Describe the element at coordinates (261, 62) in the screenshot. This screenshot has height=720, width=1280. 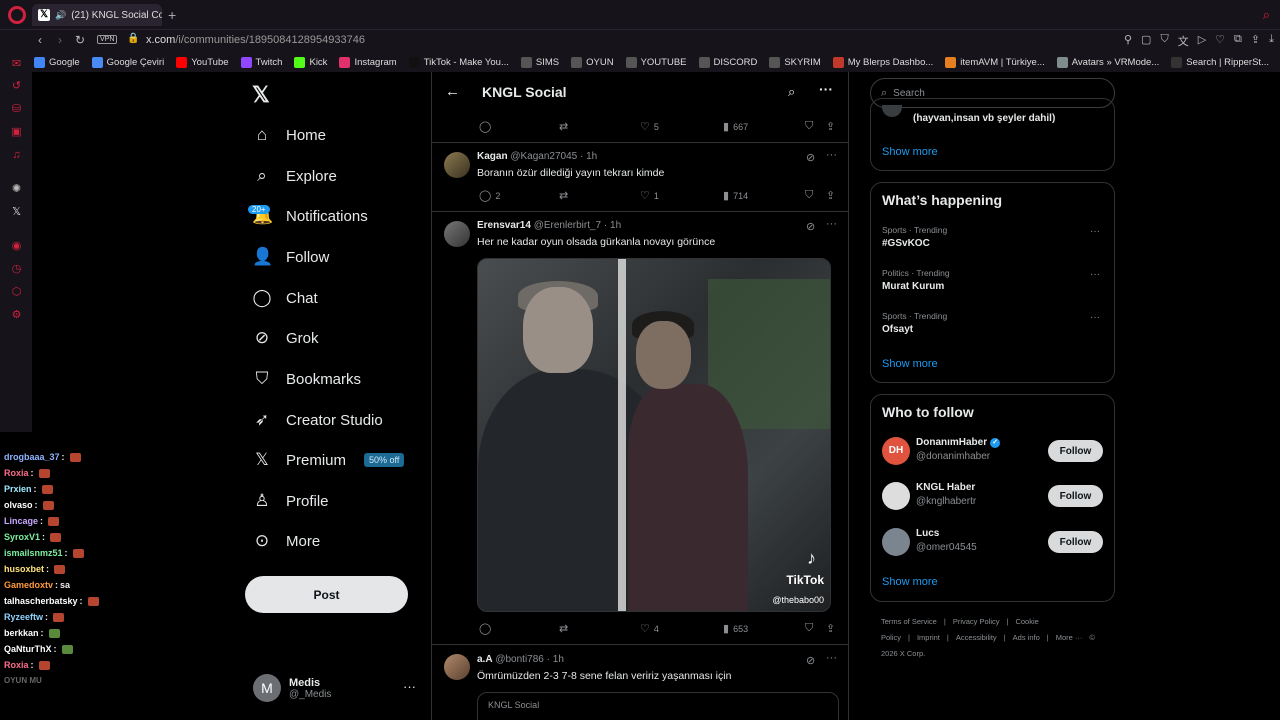
I see `bookmark-item: Twitch` at that location.